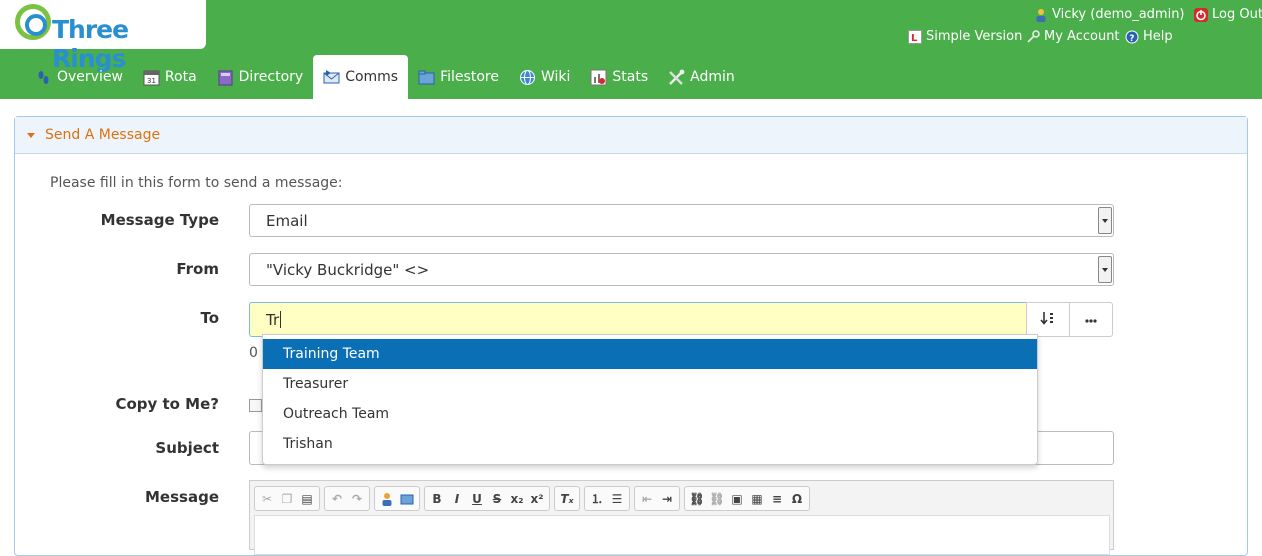 The width and height of the screenshot is (1262, 556). What do you see at coordinates (397, 498) in the screenshot?
I see `toolbar-group-insert` at bounding box center [397, 498].